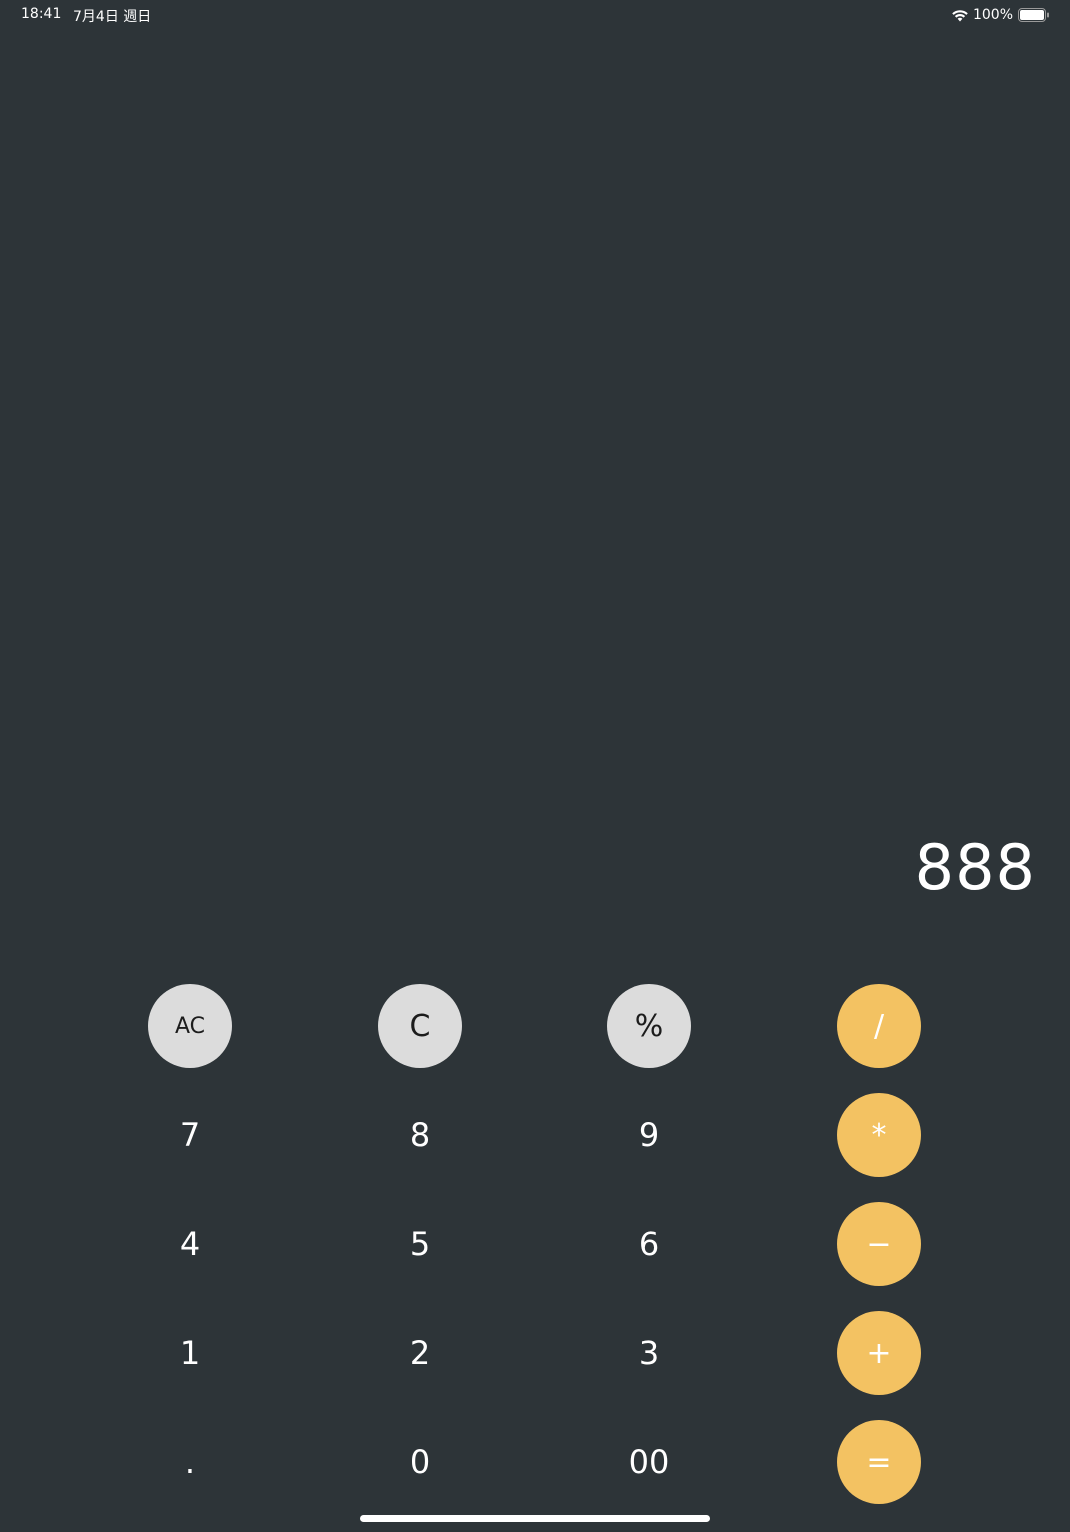 This screenshot has width=1070, height=1532. What do you see at coordinates (535, 1518) in the screenshot?
I see `home-indicator` at bounding box center [535, 1518].